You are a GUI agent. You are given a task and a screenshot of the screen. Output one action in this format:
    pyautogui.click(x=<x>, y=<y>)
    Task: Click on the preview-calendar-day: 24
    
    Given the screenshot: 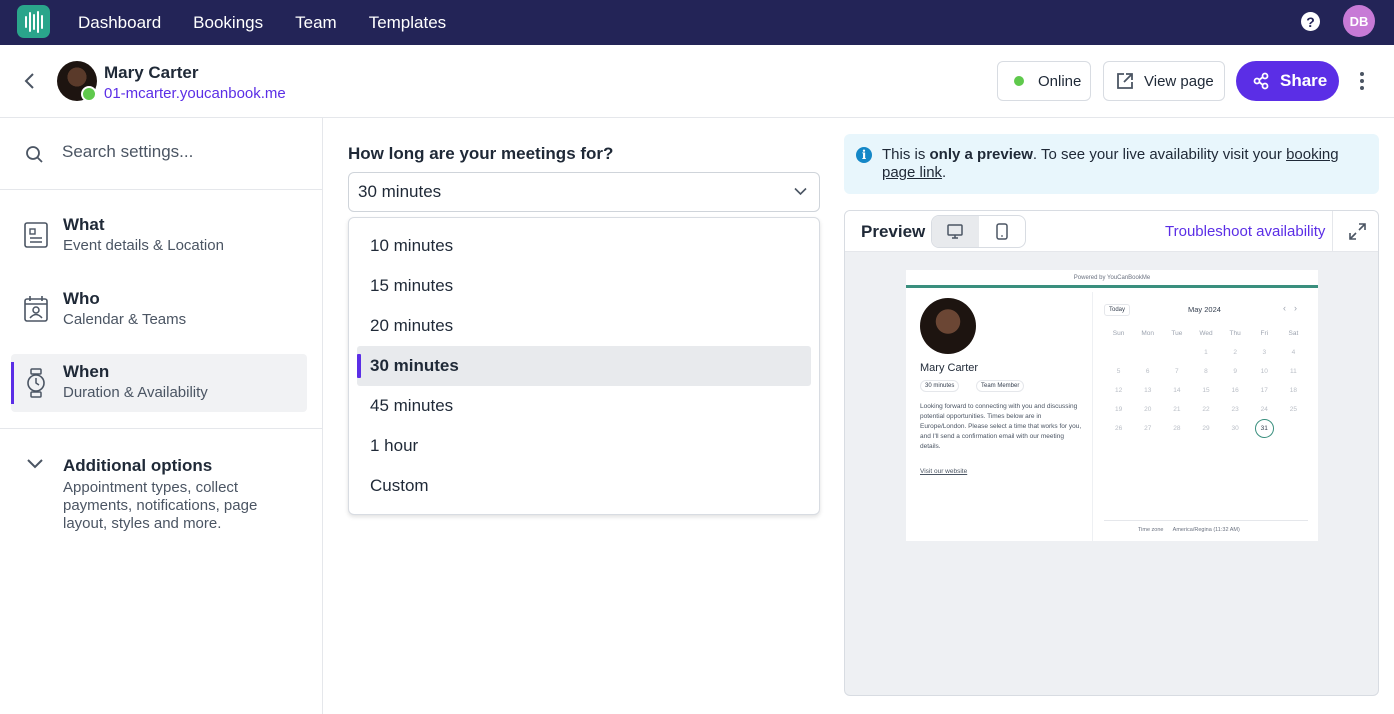 What is the action you would take?
    pyautogui.click(x=1264, y=409)
    